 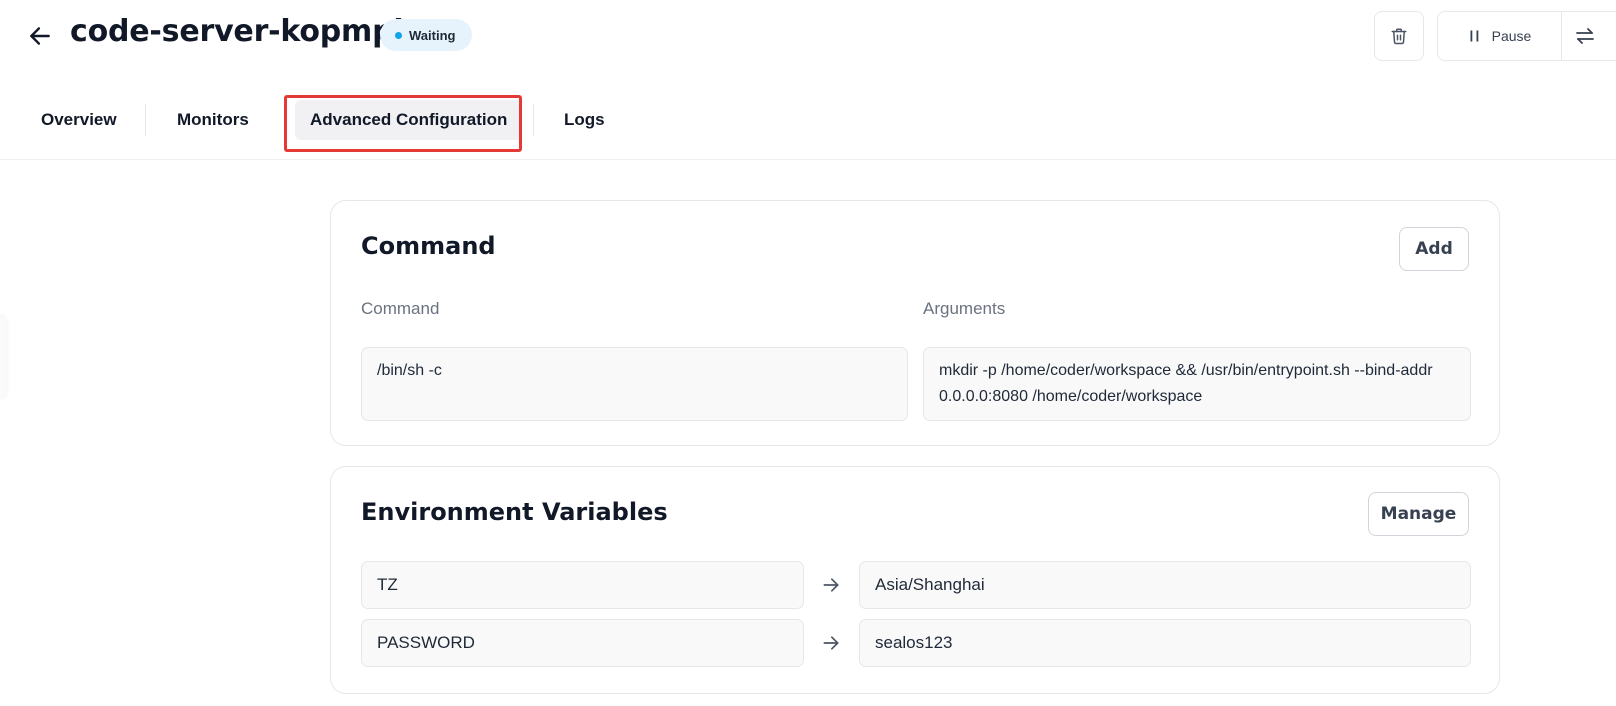 I want to click on tab-monitors: Monitors, so click(x=213, y=120).